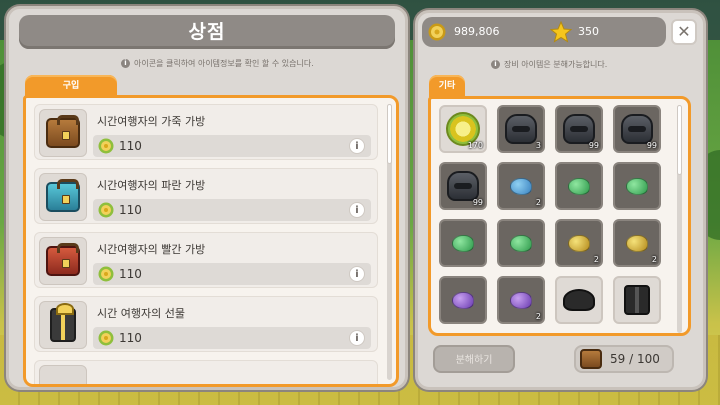  I want to click on inventory-scroll-thumb, so click(679, 140).